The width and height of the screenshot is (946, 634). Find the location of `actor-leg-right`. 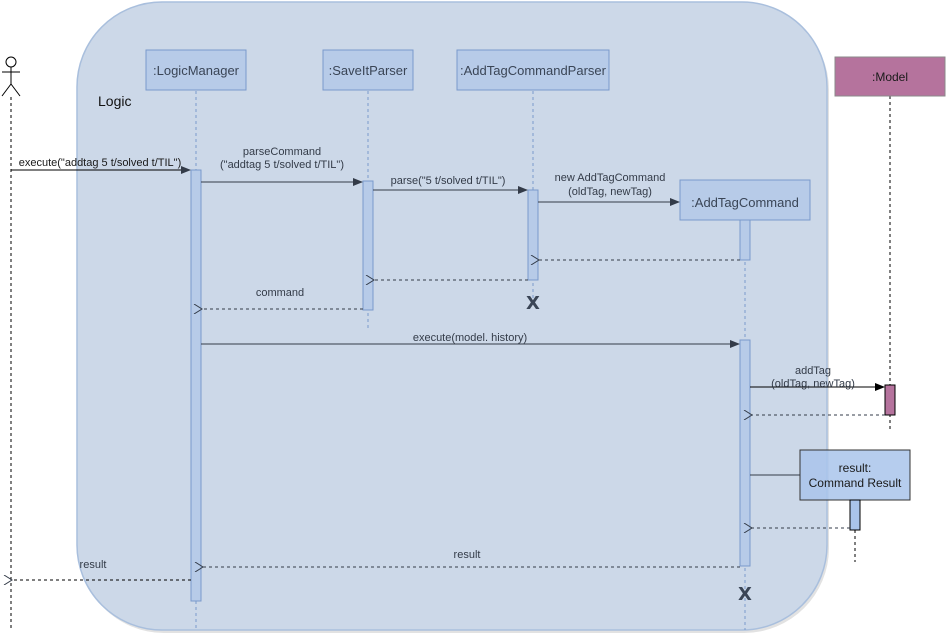

actor-leg-right is located at coordinates (15, 90).